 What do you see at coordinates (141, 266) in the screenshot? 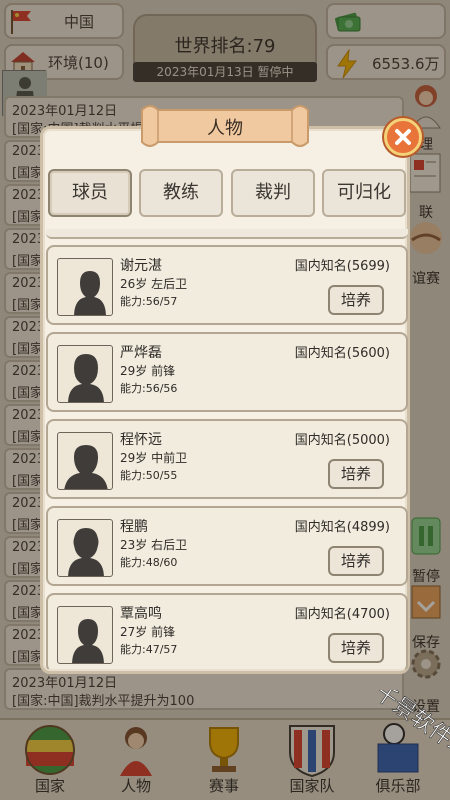
I see `player-name: 谢元湛` at bounding box center [141, 266].